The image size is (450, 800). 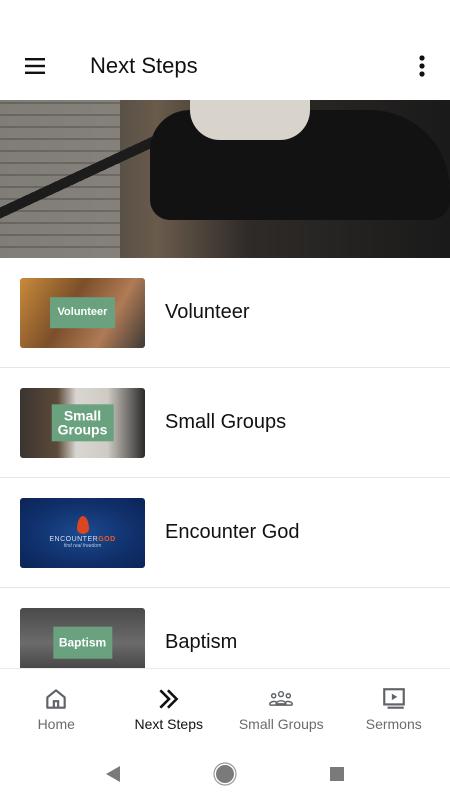 I want to click on hamburger-menu-icon, so click(x=35, y=66).